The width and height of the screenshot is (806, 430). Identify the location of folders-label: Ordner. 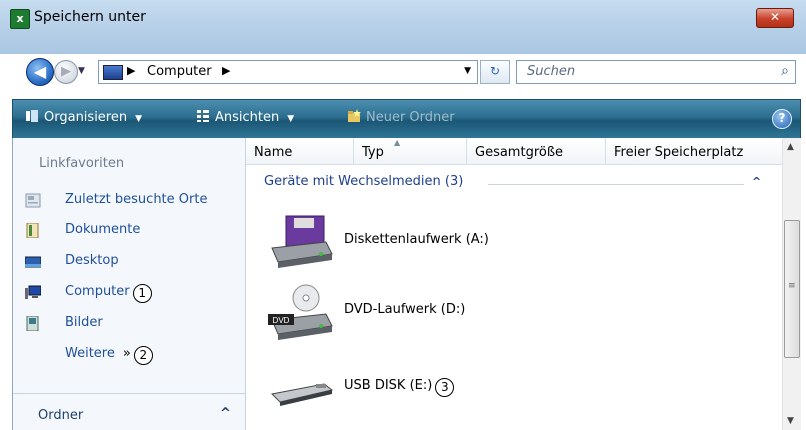
(61, 415).